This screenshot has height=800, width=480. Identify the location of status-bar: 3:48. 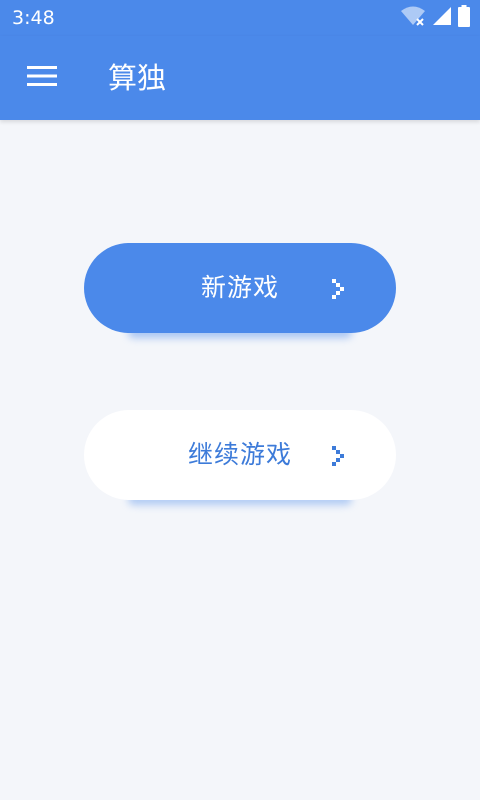
(240, 18).